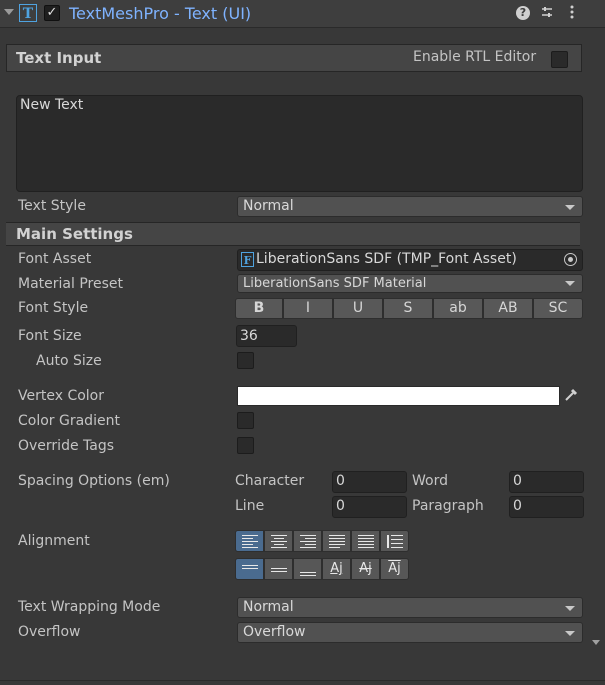 This screenshot has height=685, width=605. I want to click on scroll-down-arrow-icon, so click(596, 642).